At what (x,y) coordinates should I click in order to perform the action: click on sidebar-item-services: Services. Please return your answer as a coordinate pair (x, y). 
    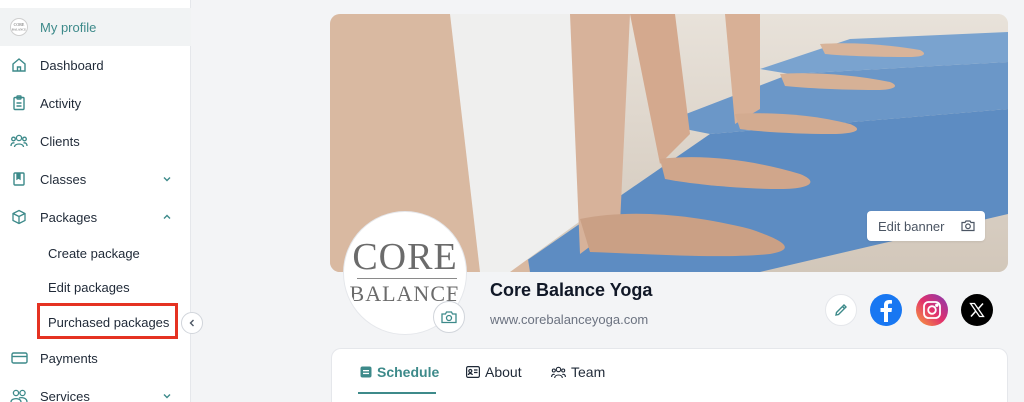
    Looking at the image, I should click on (95, 389).